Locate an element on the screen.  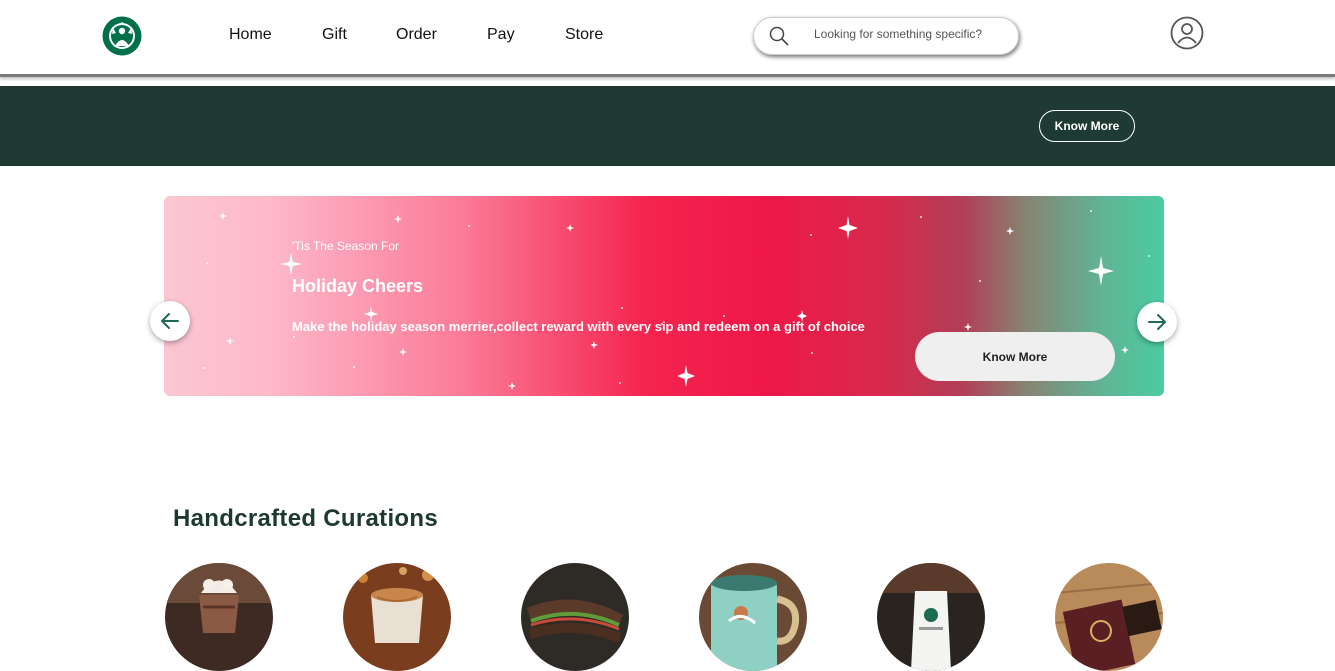
nav-home: Home is located at coordinates (250, 35).